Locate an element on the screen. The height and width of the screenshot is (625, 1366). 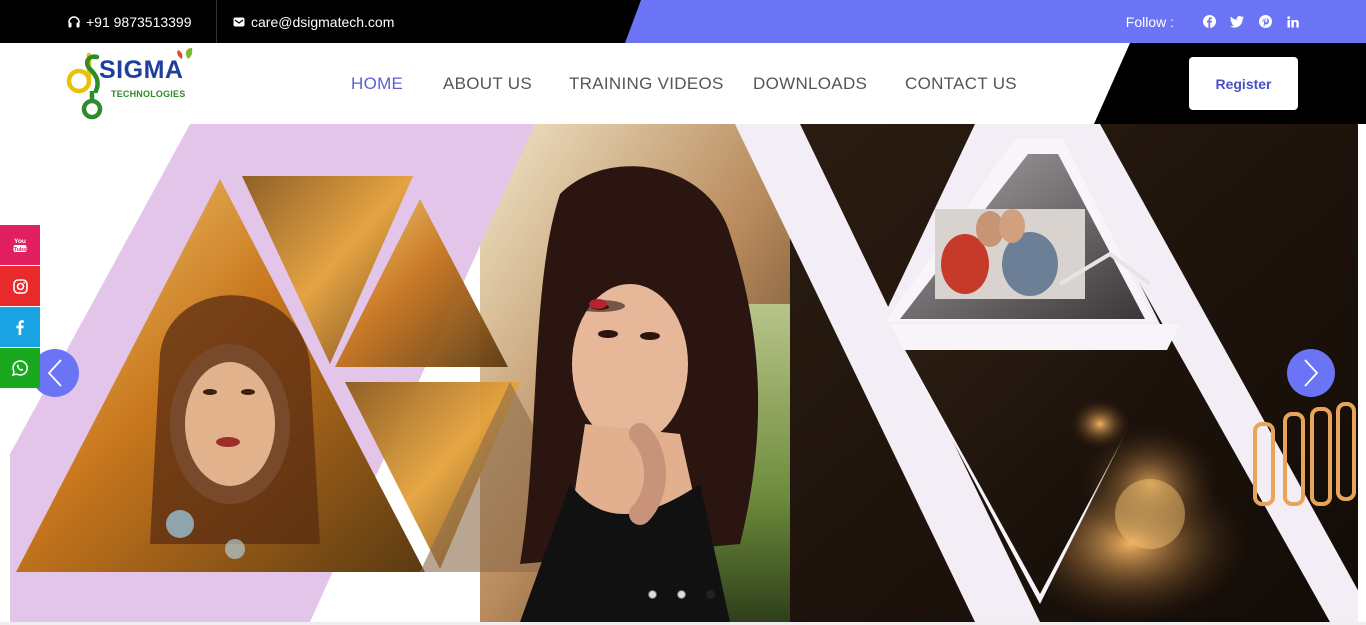
slider-next-button is located at coordinates (1311, 373).